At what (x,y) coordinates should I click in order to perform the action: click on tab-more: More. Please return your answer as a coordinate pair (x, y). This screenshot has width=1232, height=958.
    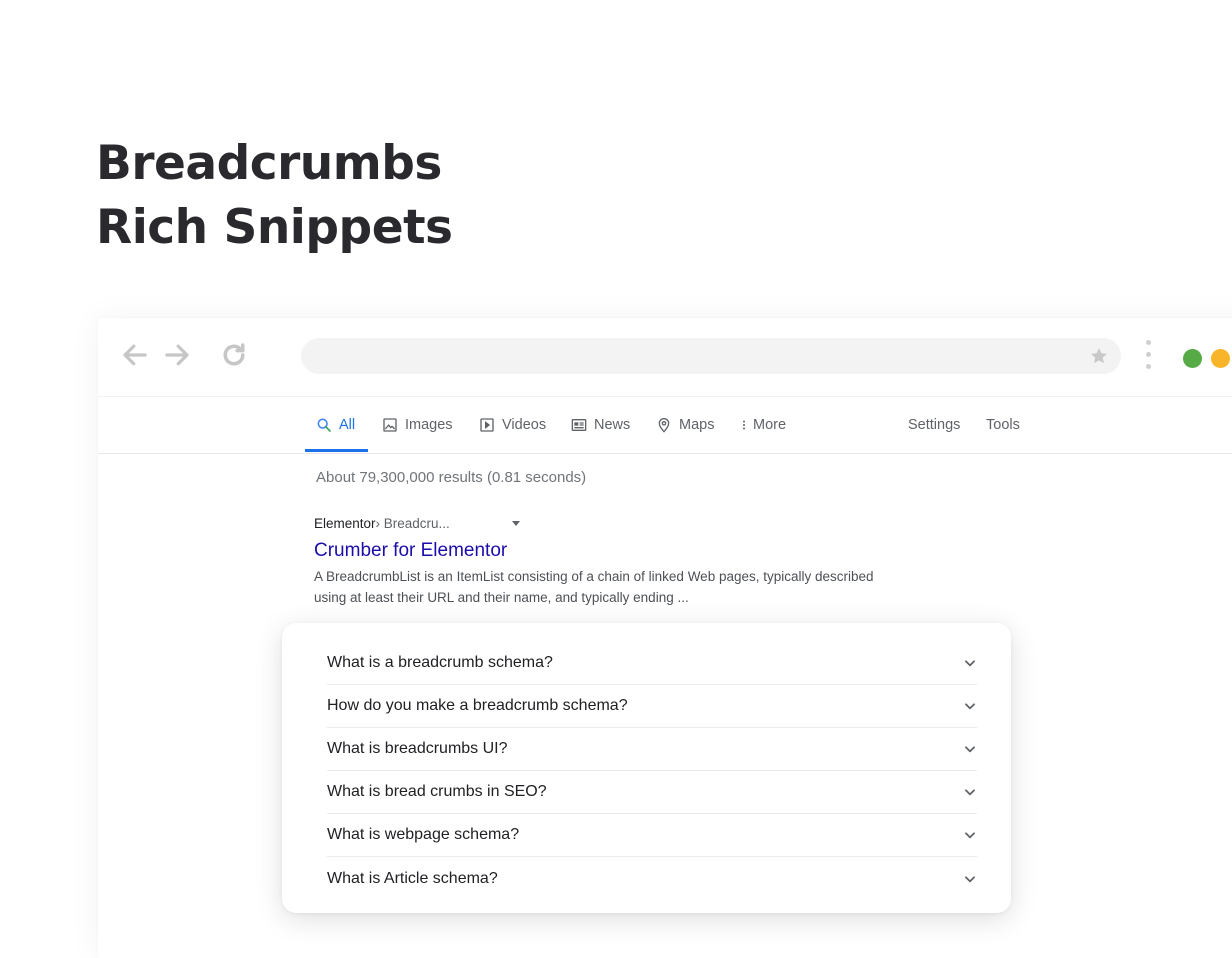
    Looking at the image, I should click on (762, 424).